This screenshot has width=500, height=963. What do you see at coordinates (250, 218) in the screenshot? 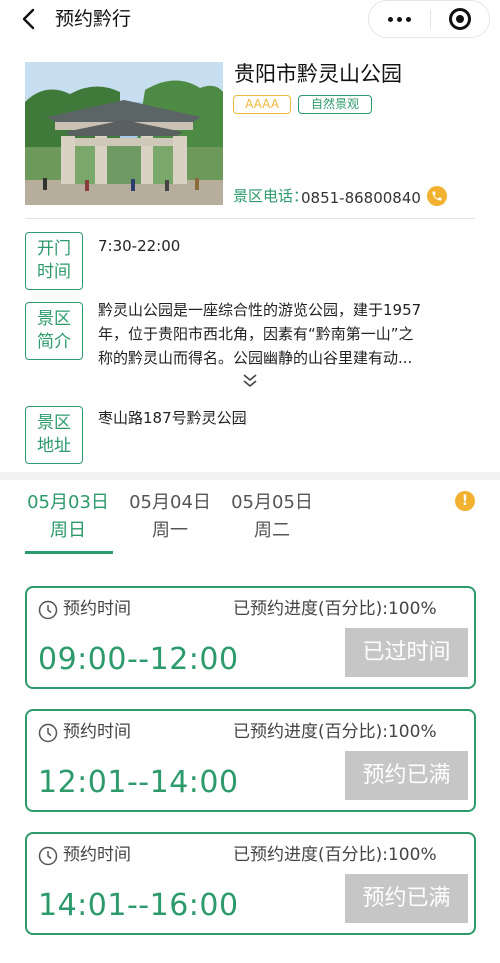
I see `info-divider` at bounding box center [250, 218].